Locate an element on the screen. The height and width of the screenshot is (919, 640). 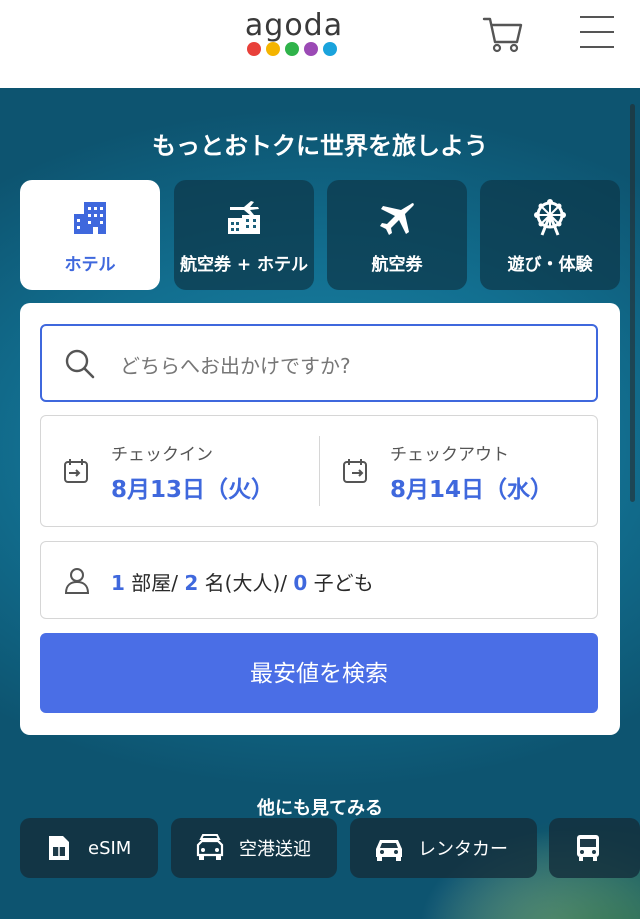
rooms-unit: 部屋/ is located at coordinates (155, 583).